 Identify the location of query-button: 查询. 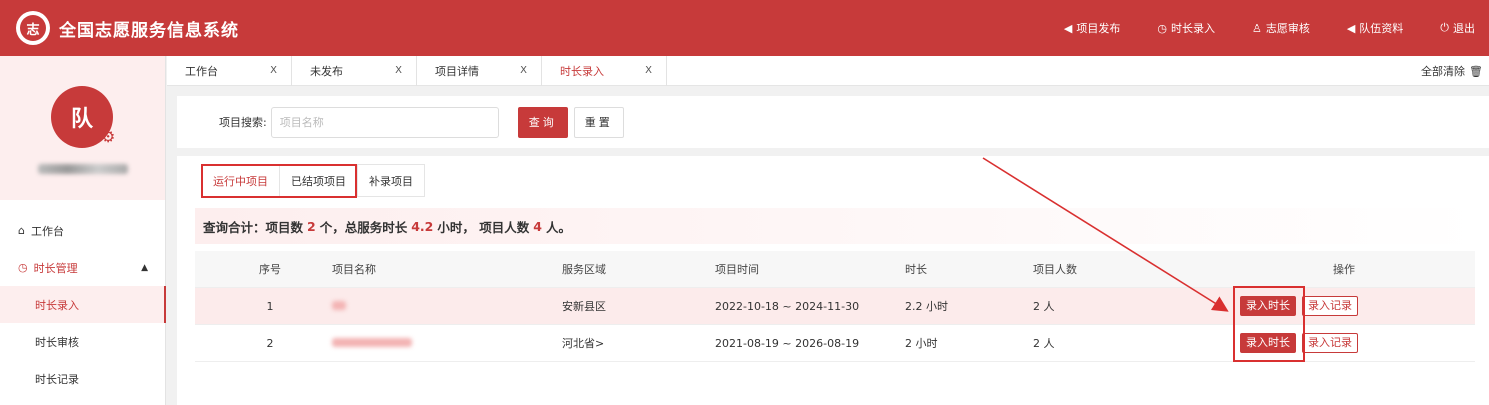
(542, 122).